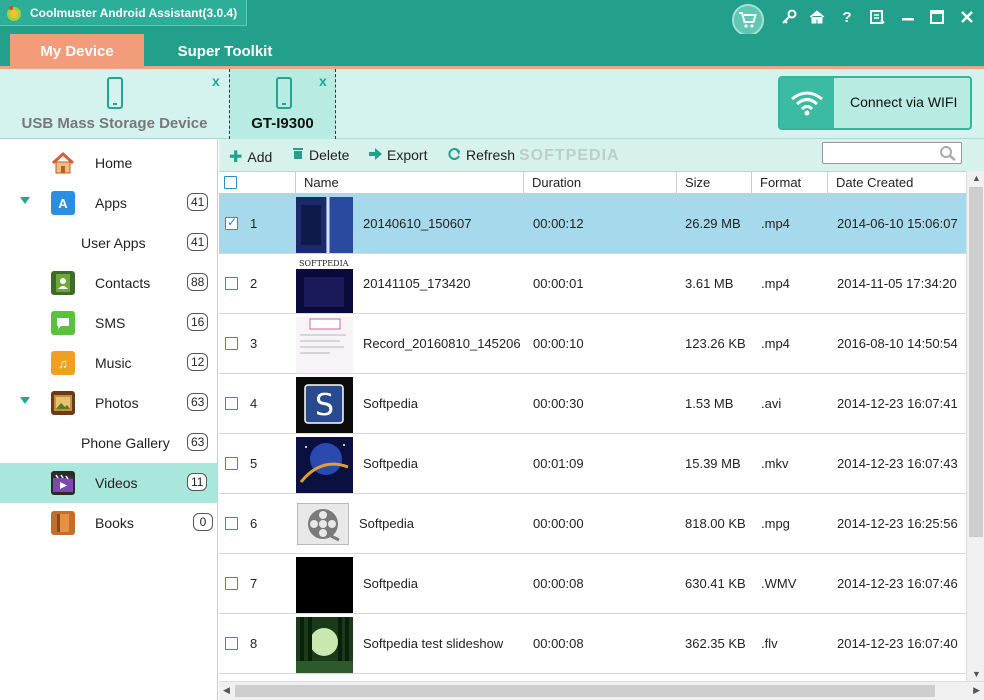 The image size is (984, 700). Describe the element at coordinates (108, 283) in the screenshot. I see `sidebar-item-contacts: Contacts 88` at that location.